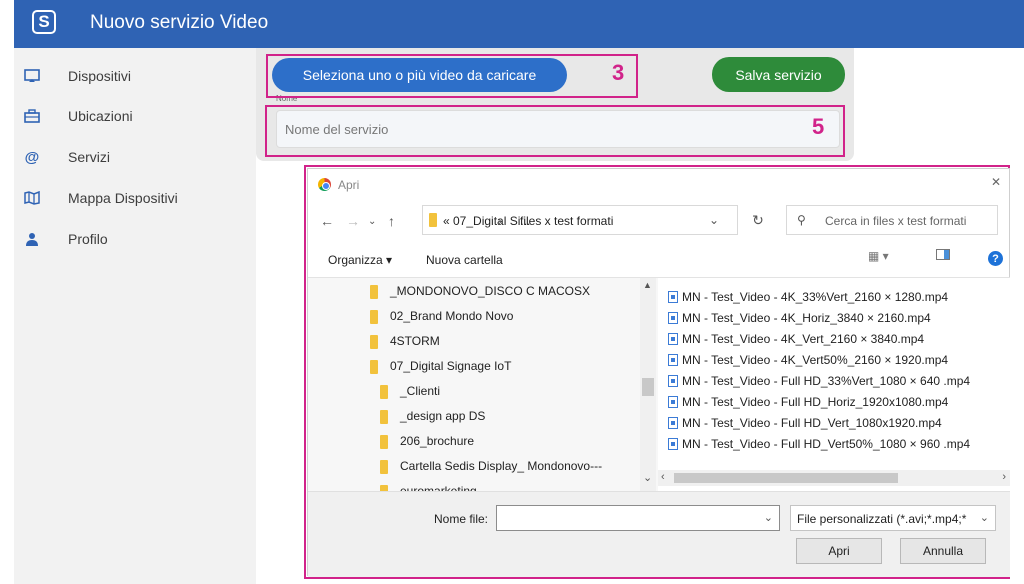 The image size is (1024, 584). I want to click on preview-pane-icon, so click(943, 256).